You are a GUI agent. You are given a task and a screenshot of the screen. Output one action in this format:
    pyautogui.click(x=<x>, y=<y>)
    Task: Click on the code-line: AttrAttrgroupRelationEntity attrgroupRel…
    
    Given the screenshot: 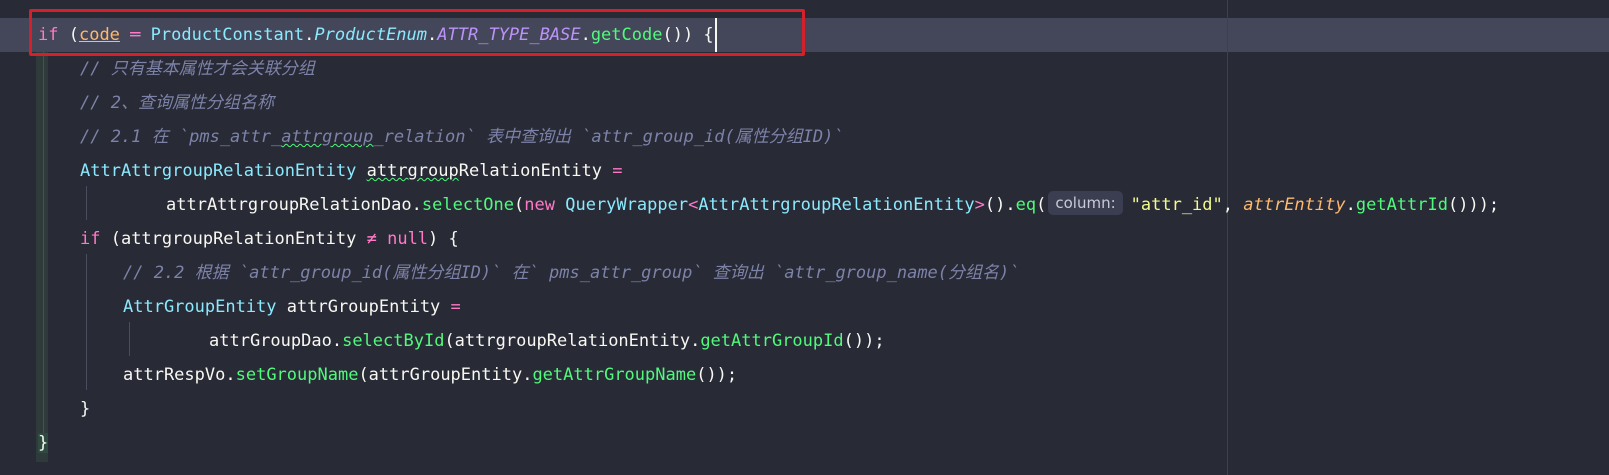 What is the action you would take?
    pyautogui.click(x=351, y=171)
    